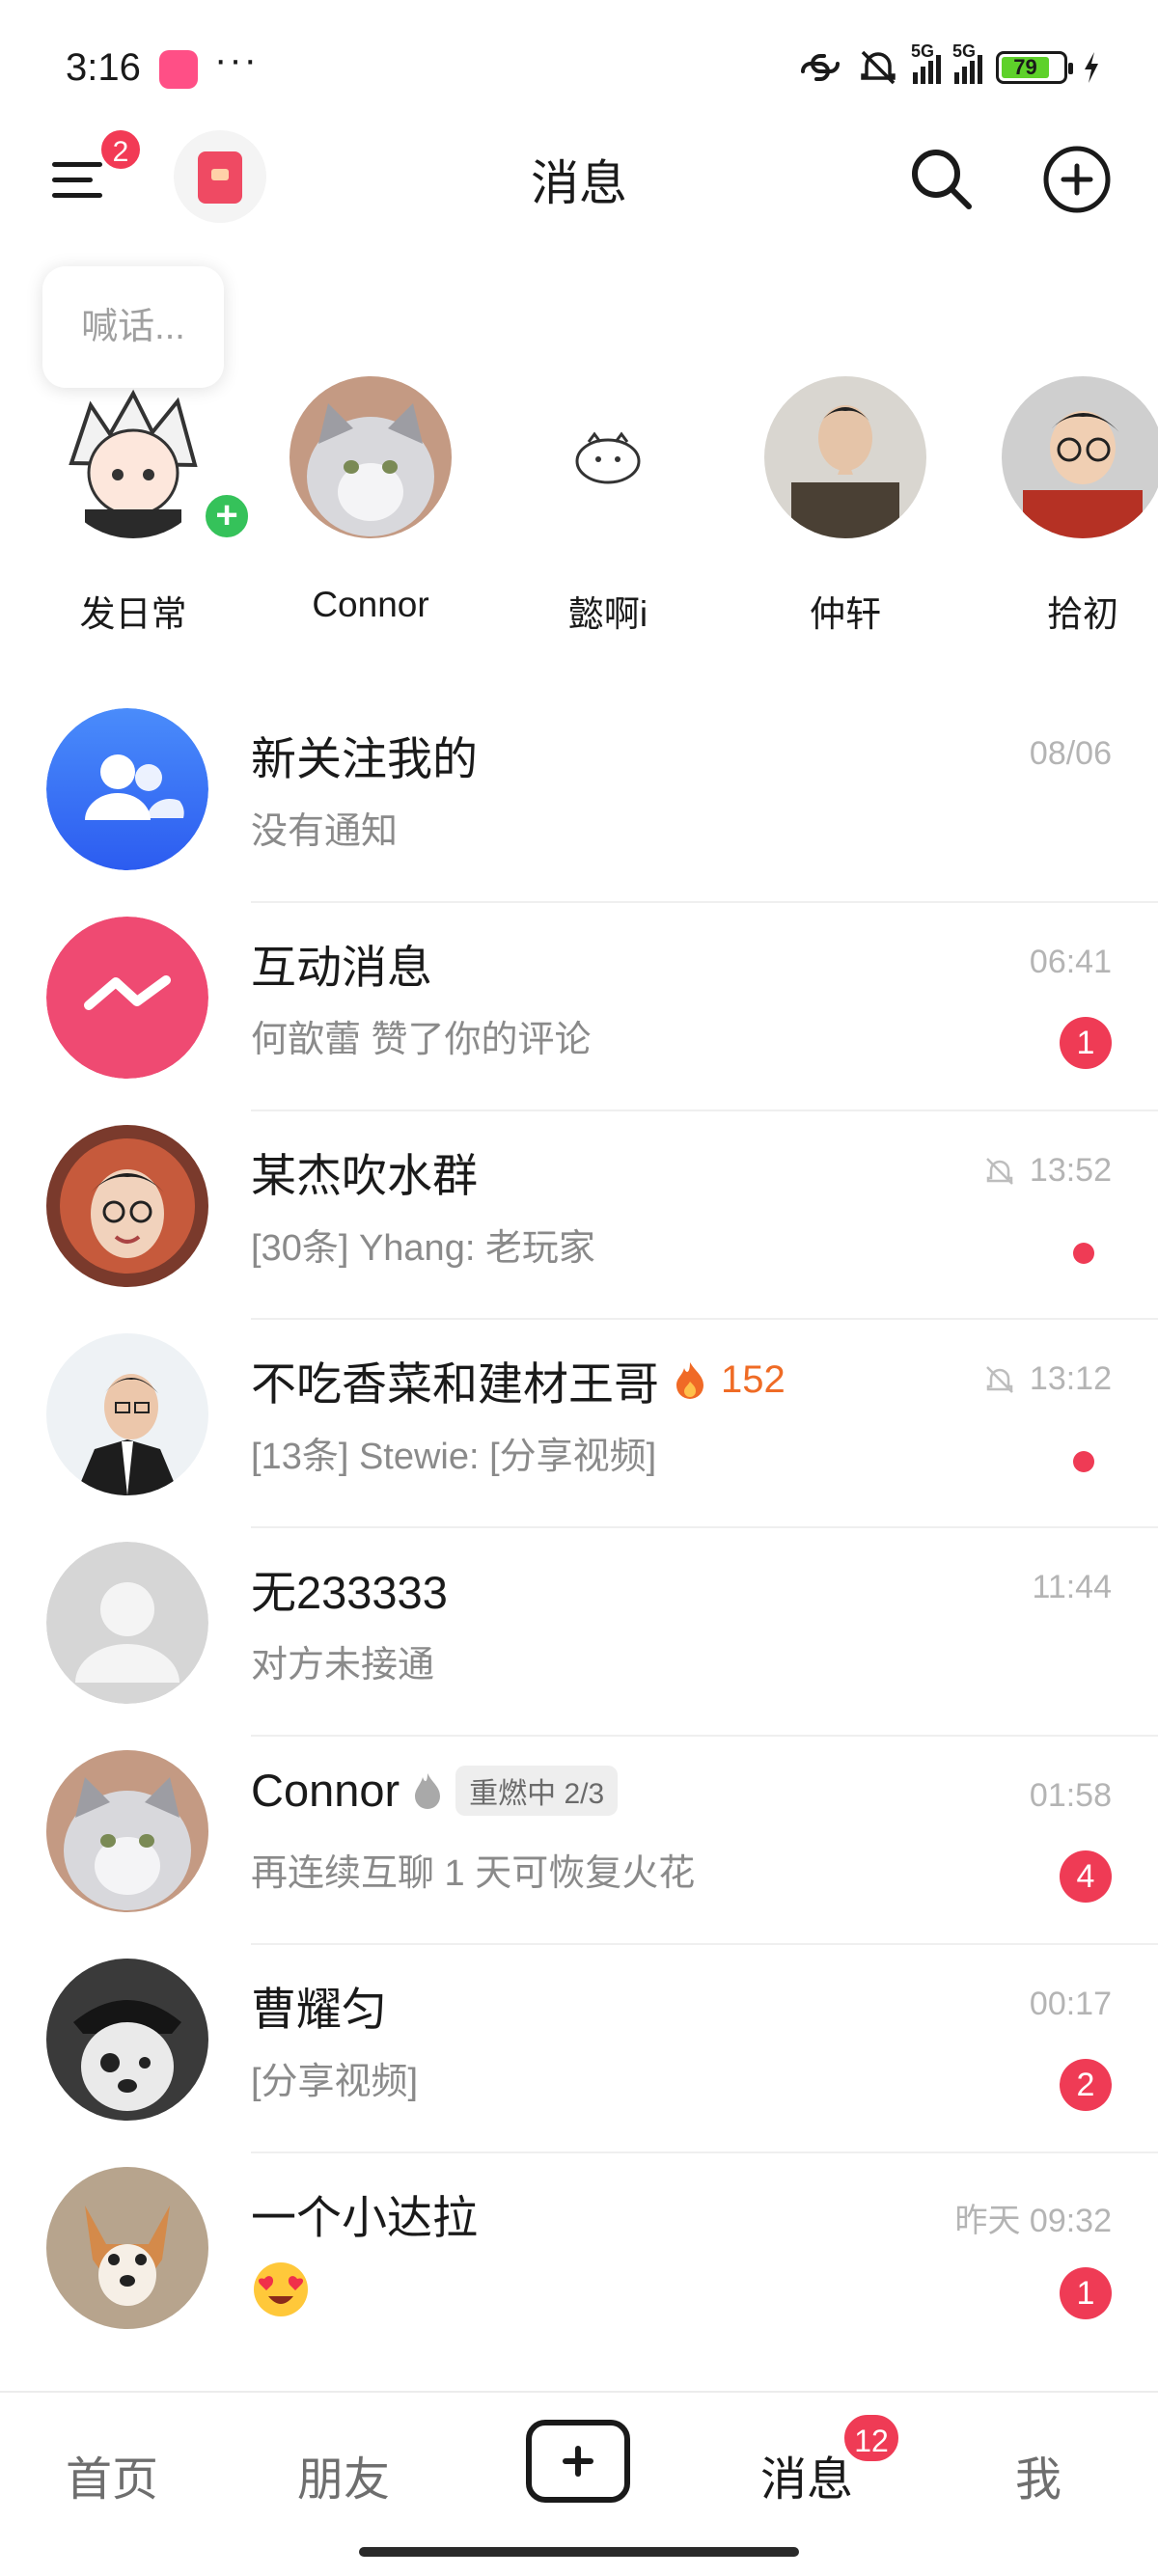  I want to click on status-time: 3:16, so click(103, 67).